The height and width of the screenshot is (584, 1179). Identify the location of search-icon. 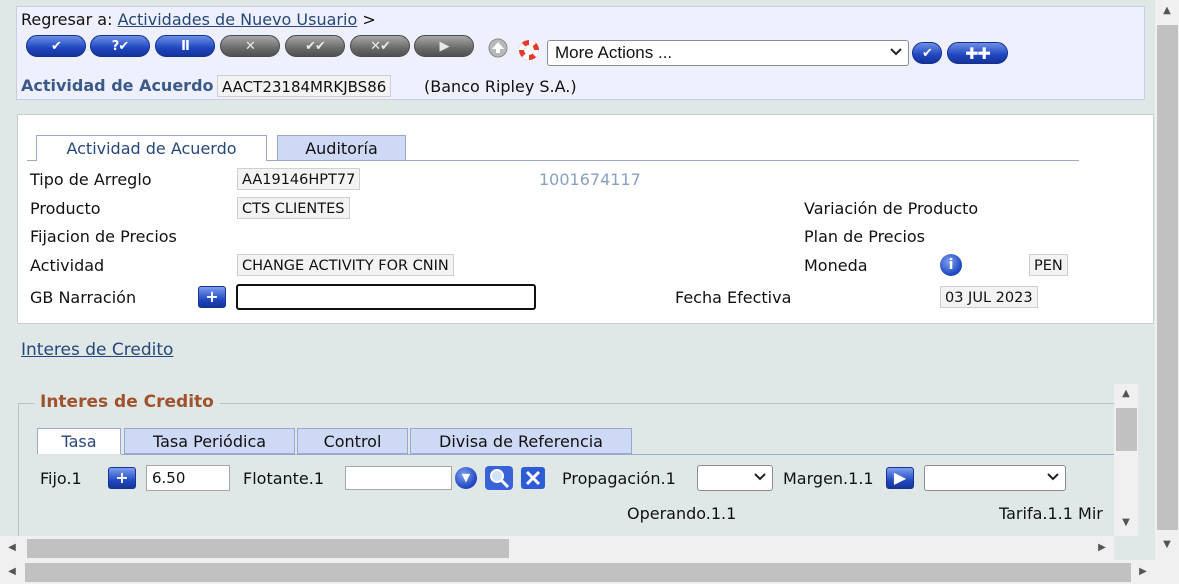
(499, 478).